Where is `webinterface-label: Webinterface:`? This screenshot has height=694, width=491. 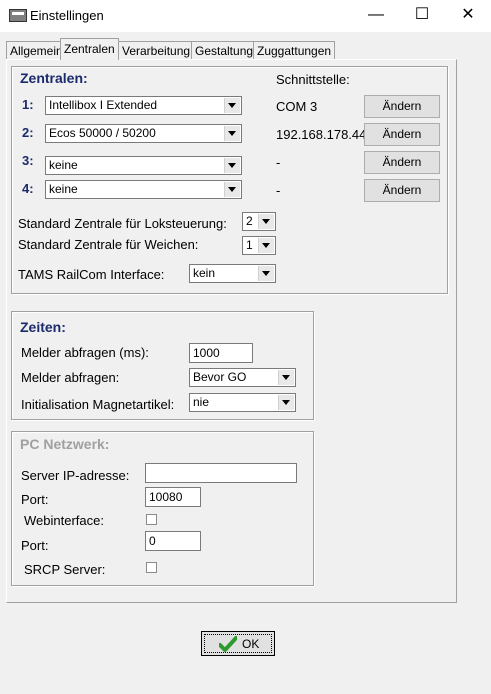 webinterface-label: Webinterface: is located at coordinates (64, 520).